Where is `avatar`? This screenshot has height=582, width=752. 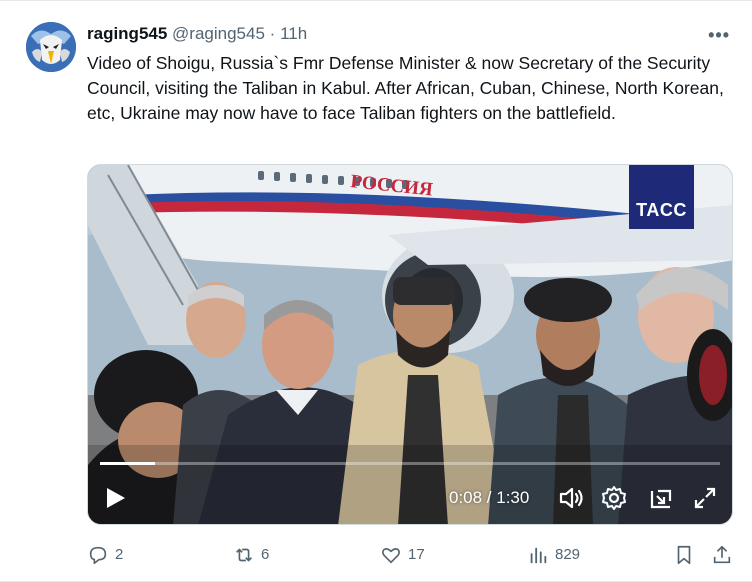
avatar is located at coordinates (51, 47).